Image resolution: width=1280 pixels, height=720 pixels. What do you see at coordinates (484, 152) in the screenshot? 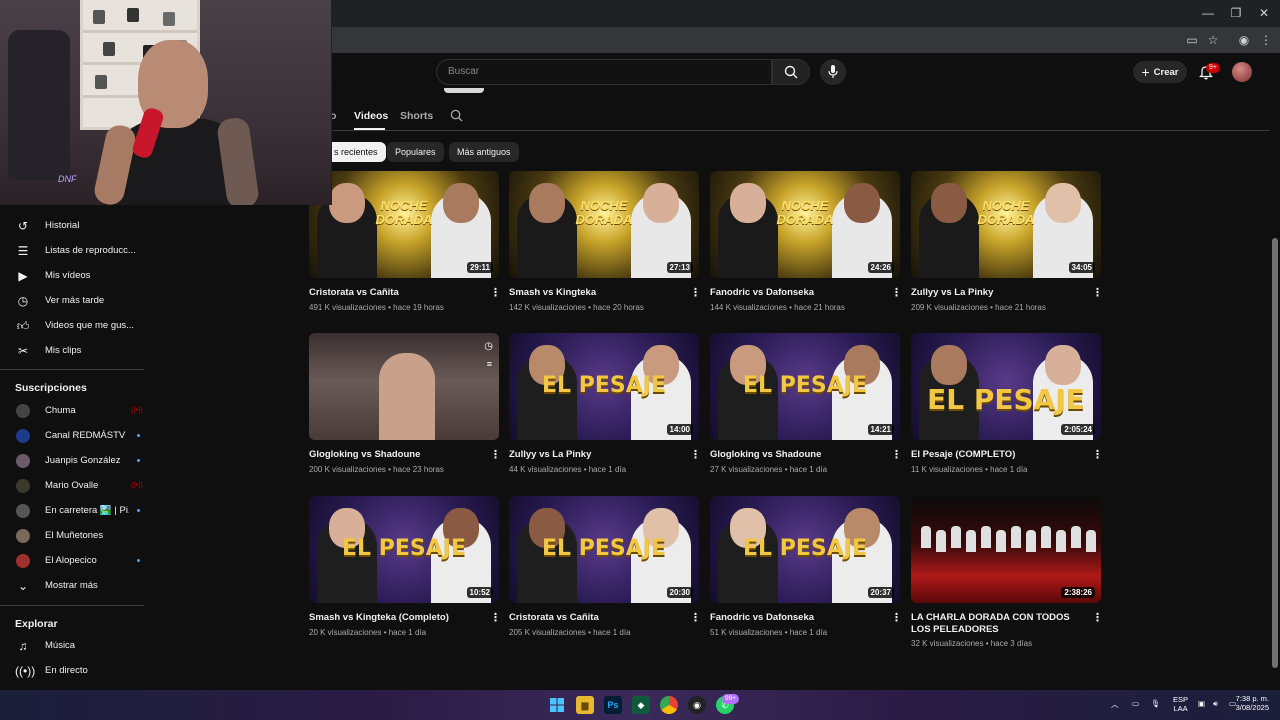
I see `chip-mas-antiguos: Más antiguos` at bounding box center [484, 152].